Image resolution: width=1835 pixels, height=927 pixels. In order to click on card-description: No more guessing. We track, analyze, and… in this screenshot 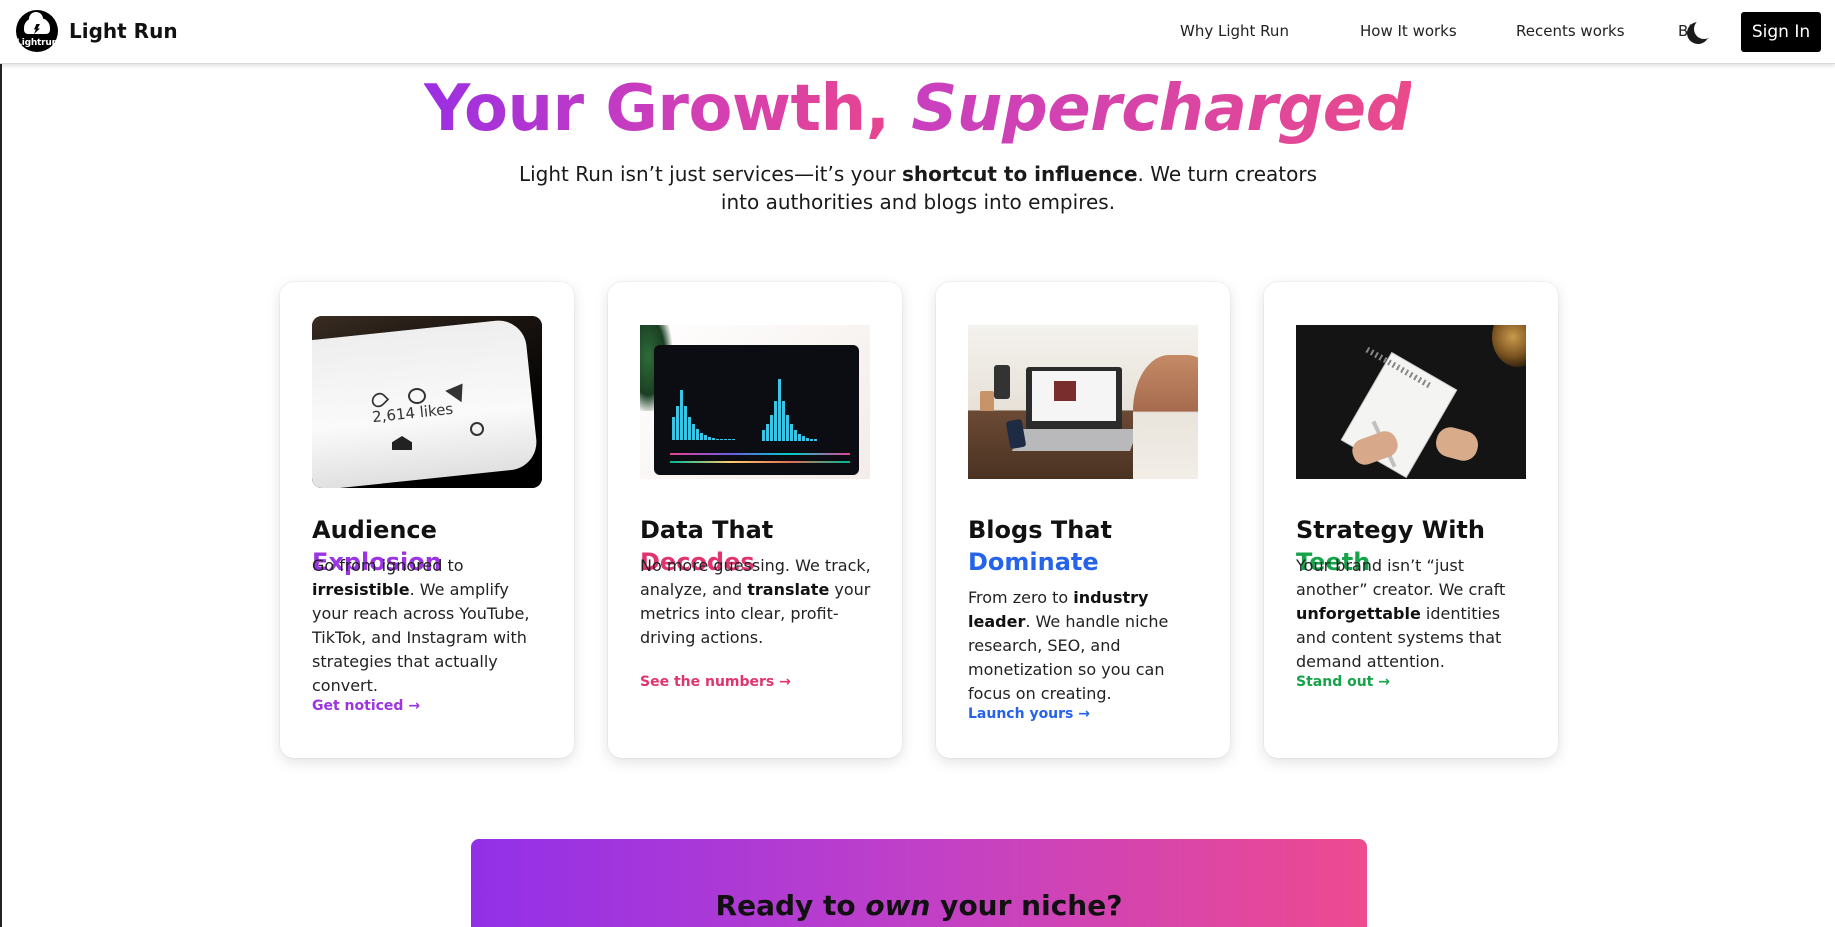, I will do `click(758, 602)`.